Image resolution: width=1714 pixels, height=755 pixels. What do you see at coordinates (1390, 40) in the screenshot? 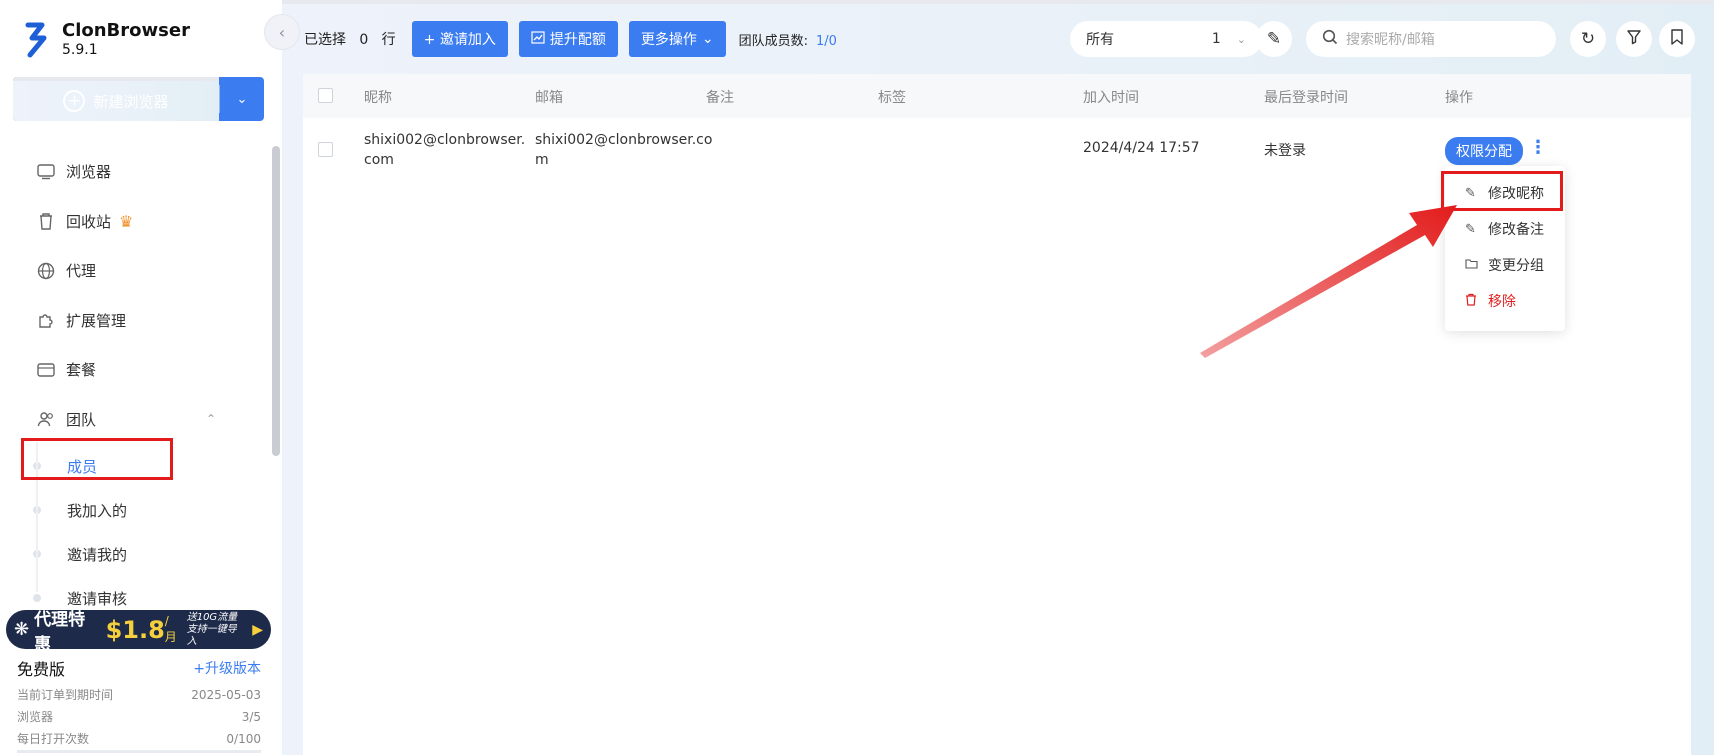
I see `search-placeholder: 搜索昵称/邮箱` at bounding box center [1390, 40].